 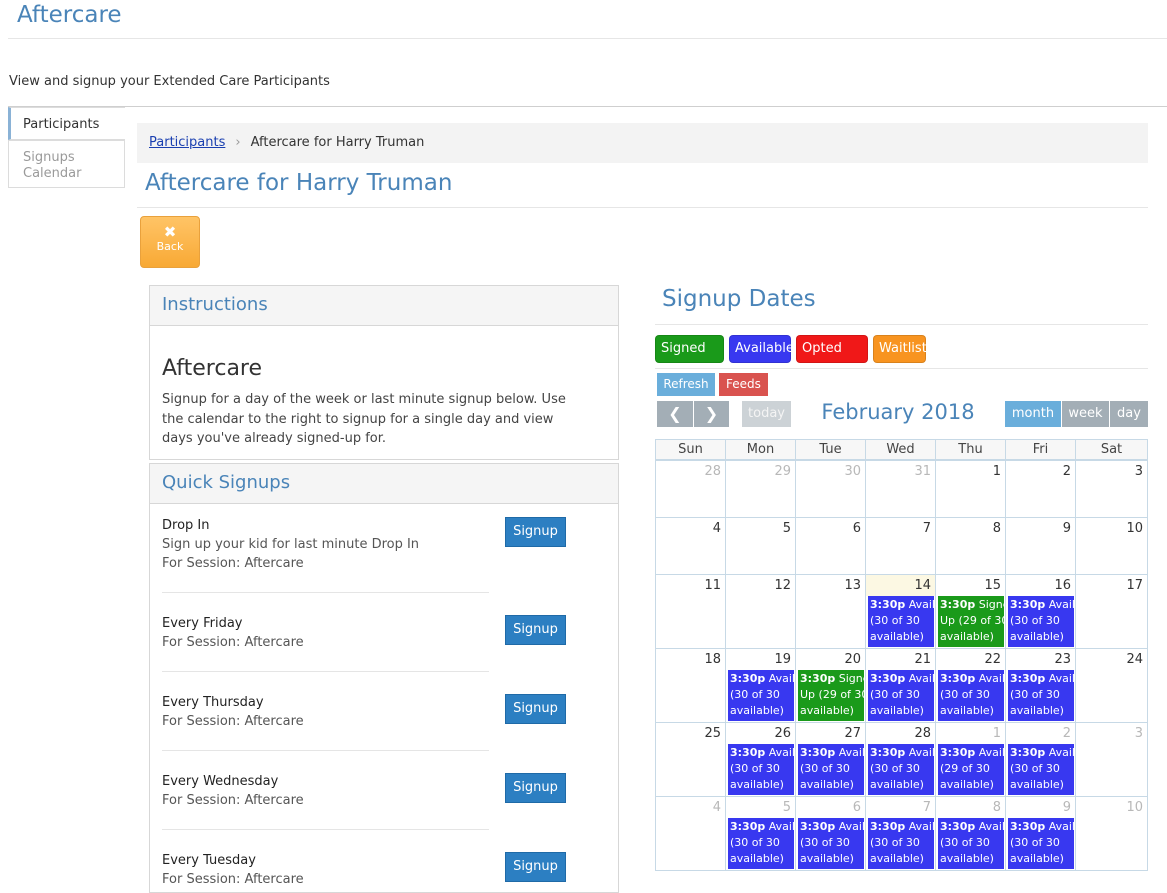 I want to click on calendar-day-cell: 7, so click(x=900, y=546).